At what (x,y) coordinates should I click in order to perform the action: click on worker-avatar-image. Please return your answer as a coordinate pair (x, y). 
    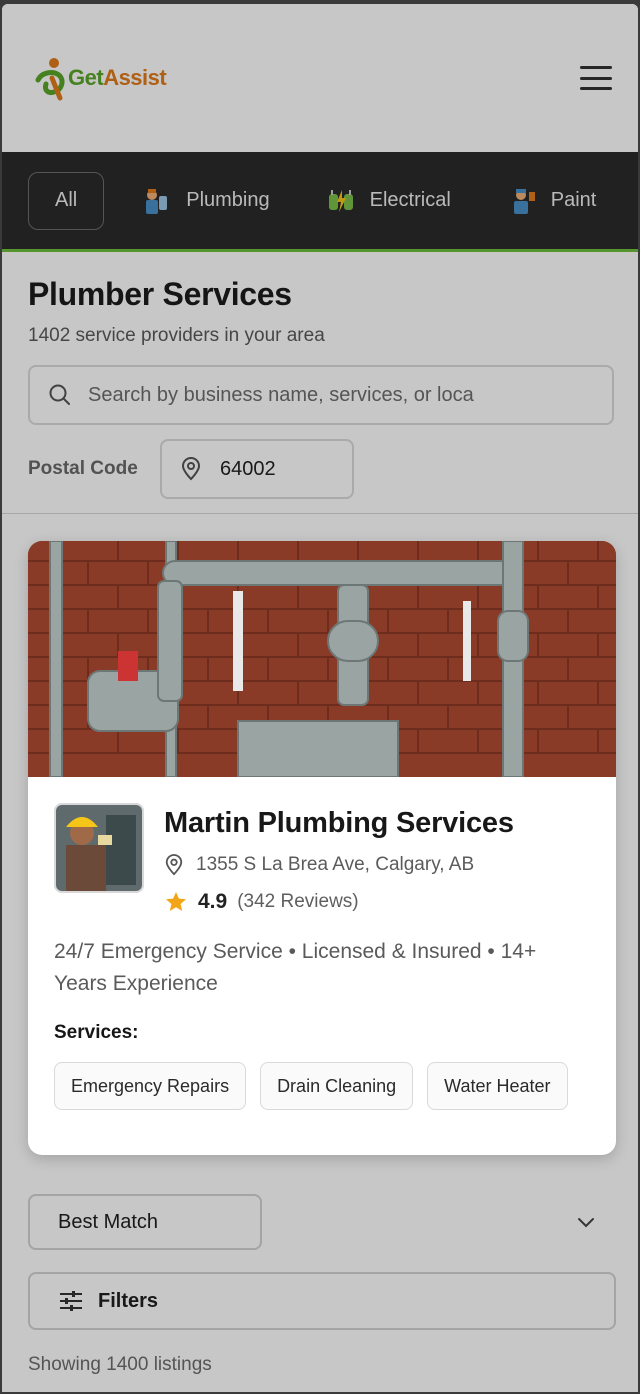
    Looking at the image, I should click on (99, 848).